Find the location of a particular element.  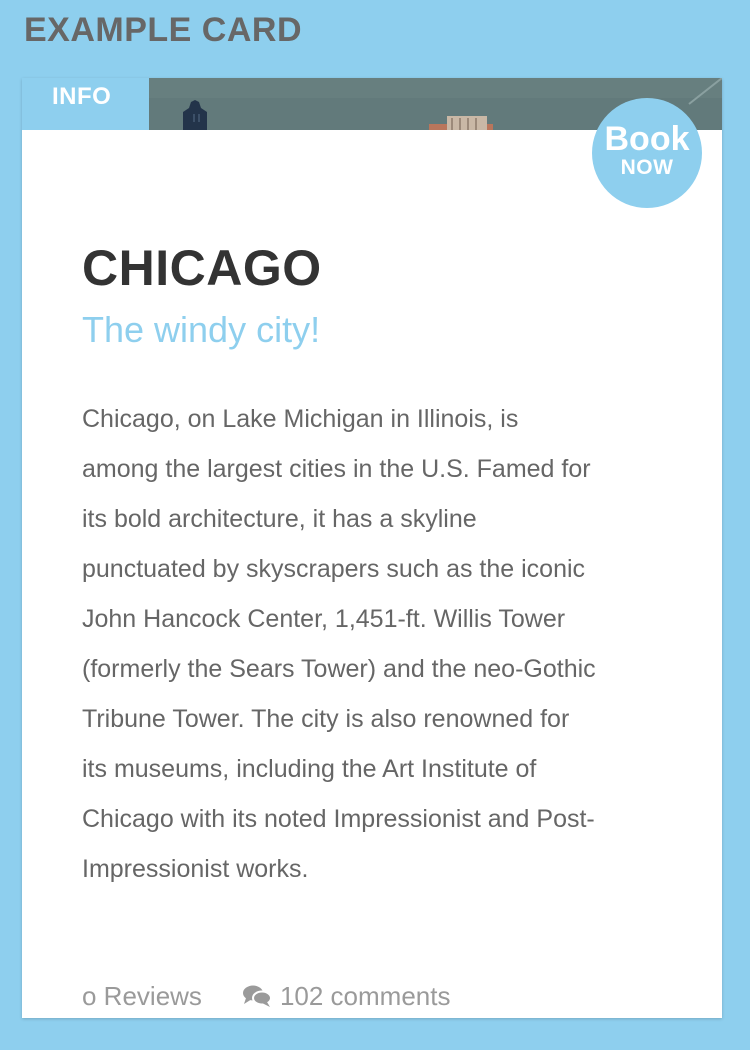

book-now-button: Book NOW is located at coordinates (647, 153).